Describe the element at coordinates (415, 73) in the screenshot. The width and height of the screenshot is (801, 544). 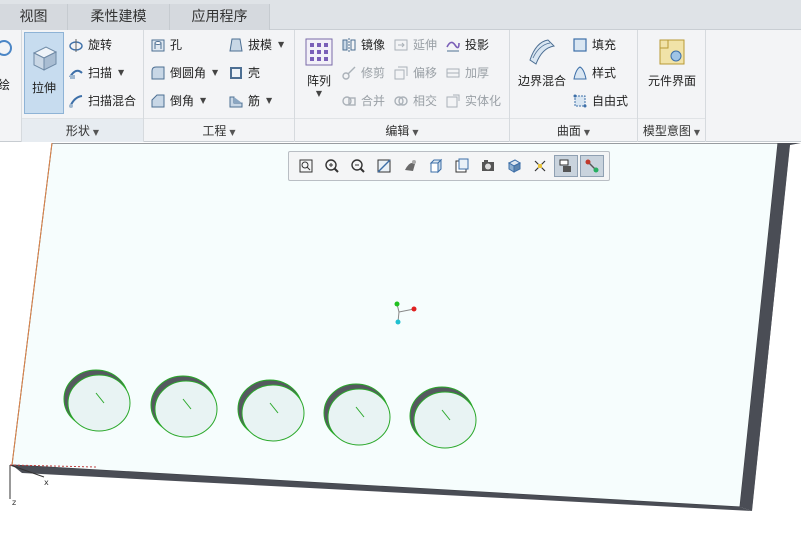
I see `offset-button: 偏移` at that location.